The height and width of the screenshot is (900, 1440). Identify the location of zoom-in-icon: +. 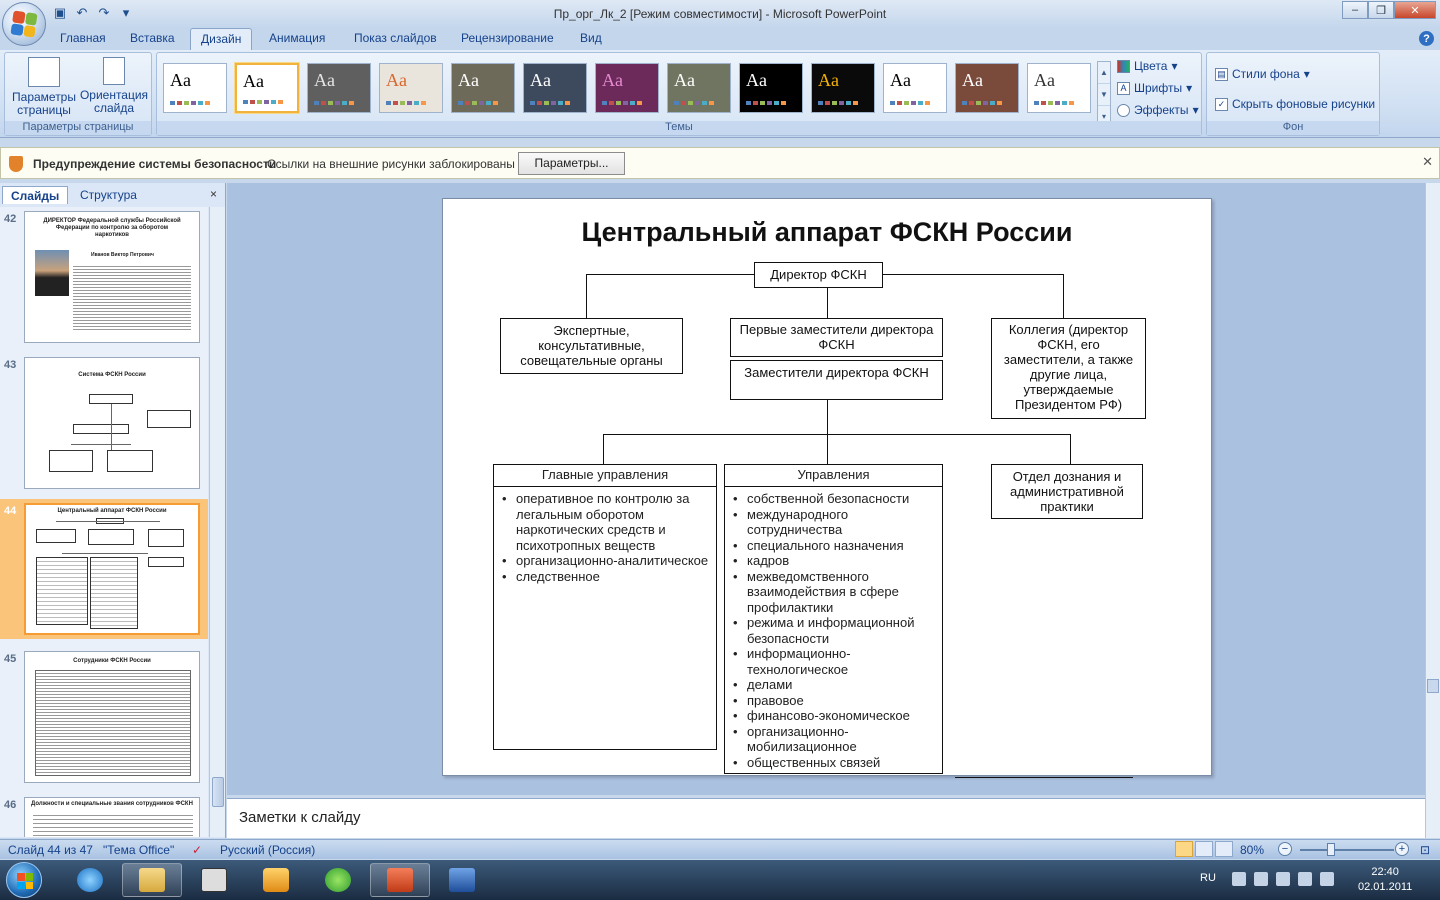
(1402, 849).